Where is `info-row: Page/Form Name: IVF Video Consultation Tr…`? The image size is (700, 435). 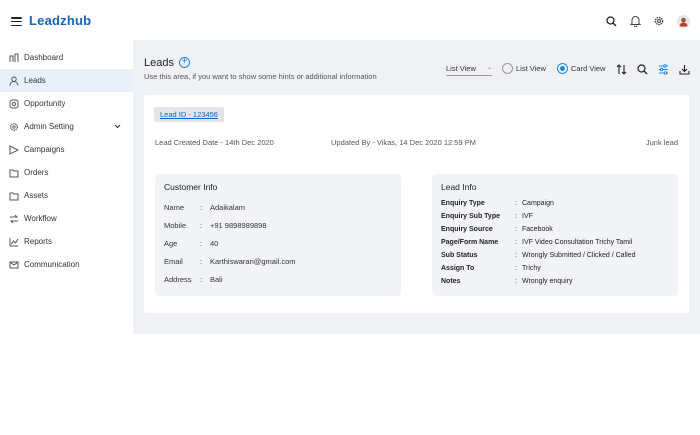 info-row: Page/Form Name: IVF Video Consultation Tr… is located at coordinates (537, 242).